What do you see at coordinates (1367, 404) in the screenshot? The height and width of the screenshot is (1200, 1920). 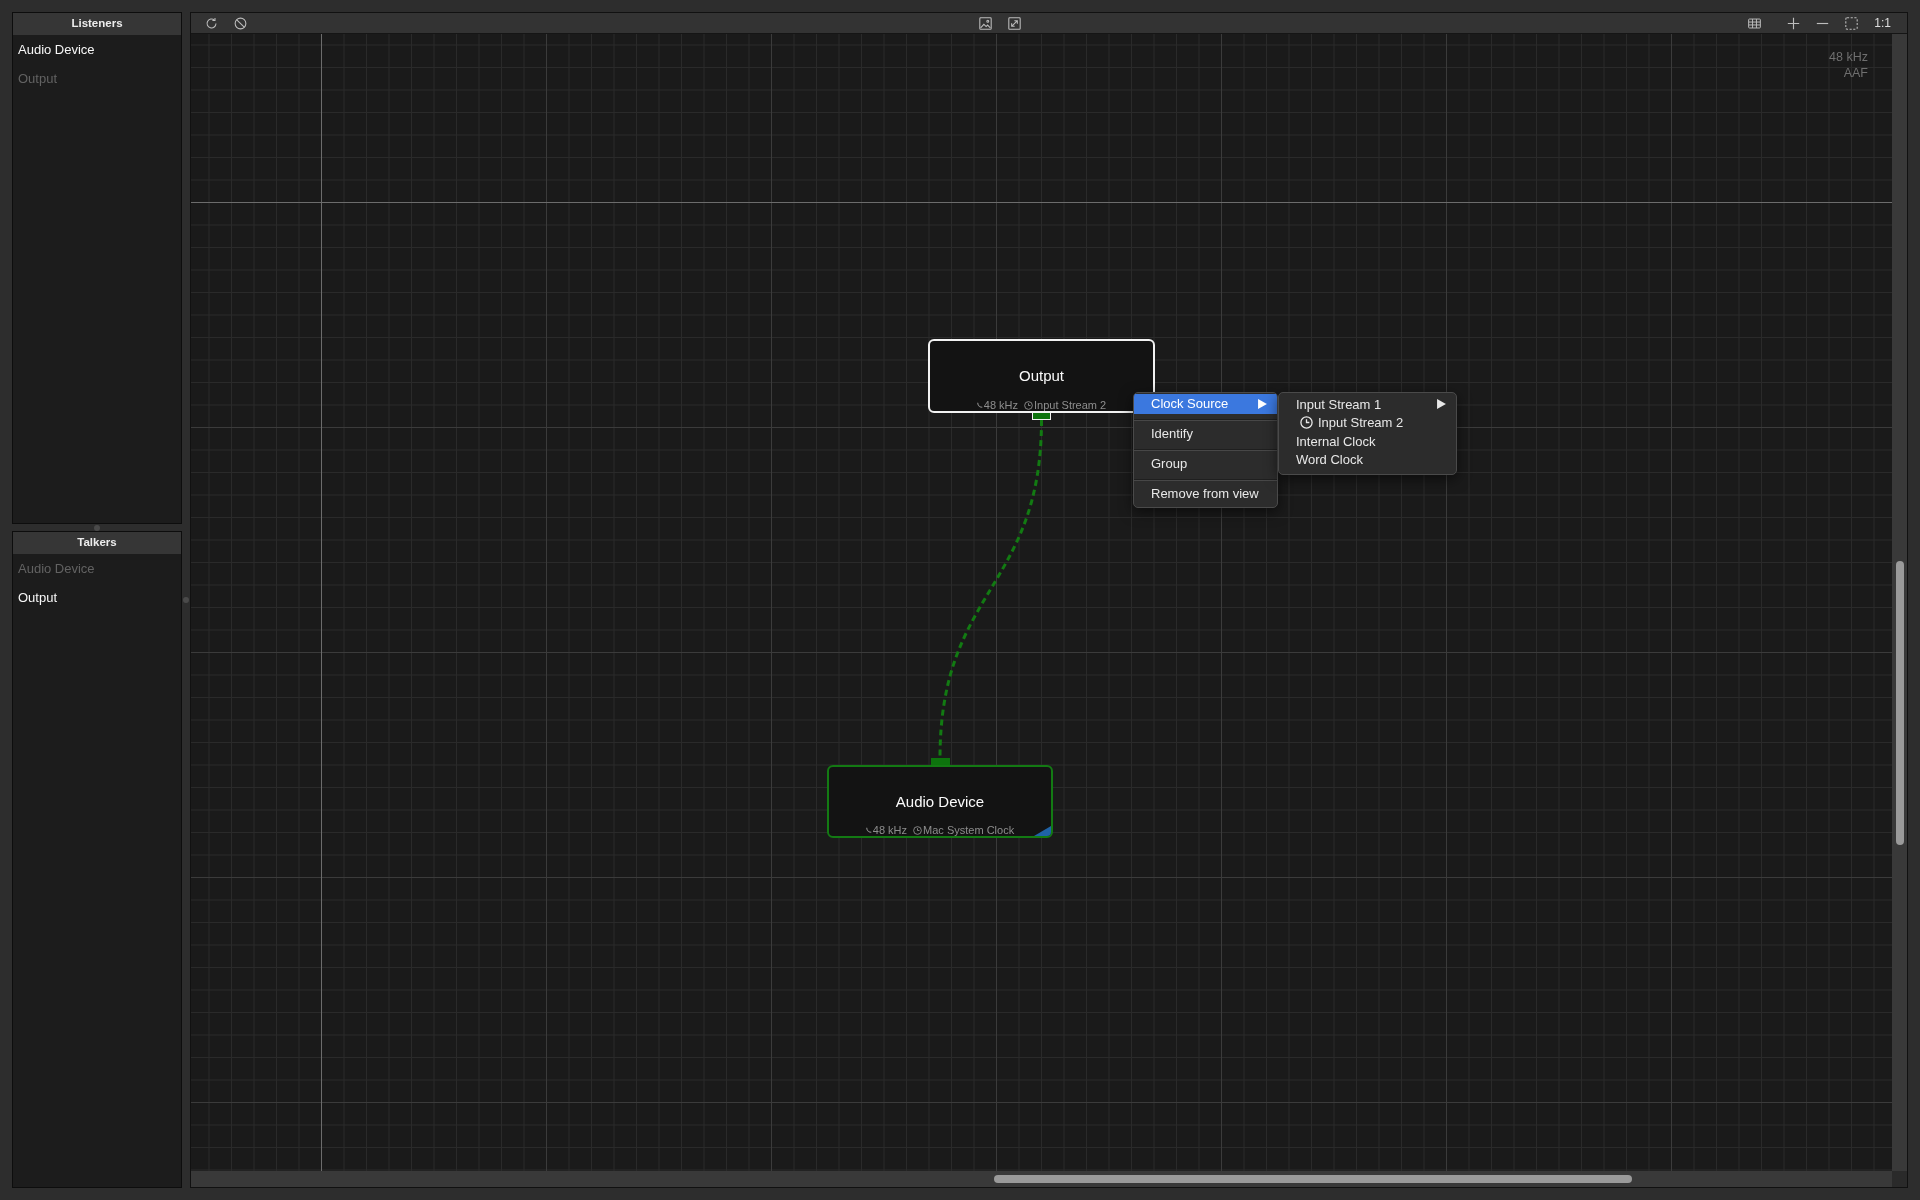 I see `submenu-item: Input Stream 1` at bounding box center [1367, 404].